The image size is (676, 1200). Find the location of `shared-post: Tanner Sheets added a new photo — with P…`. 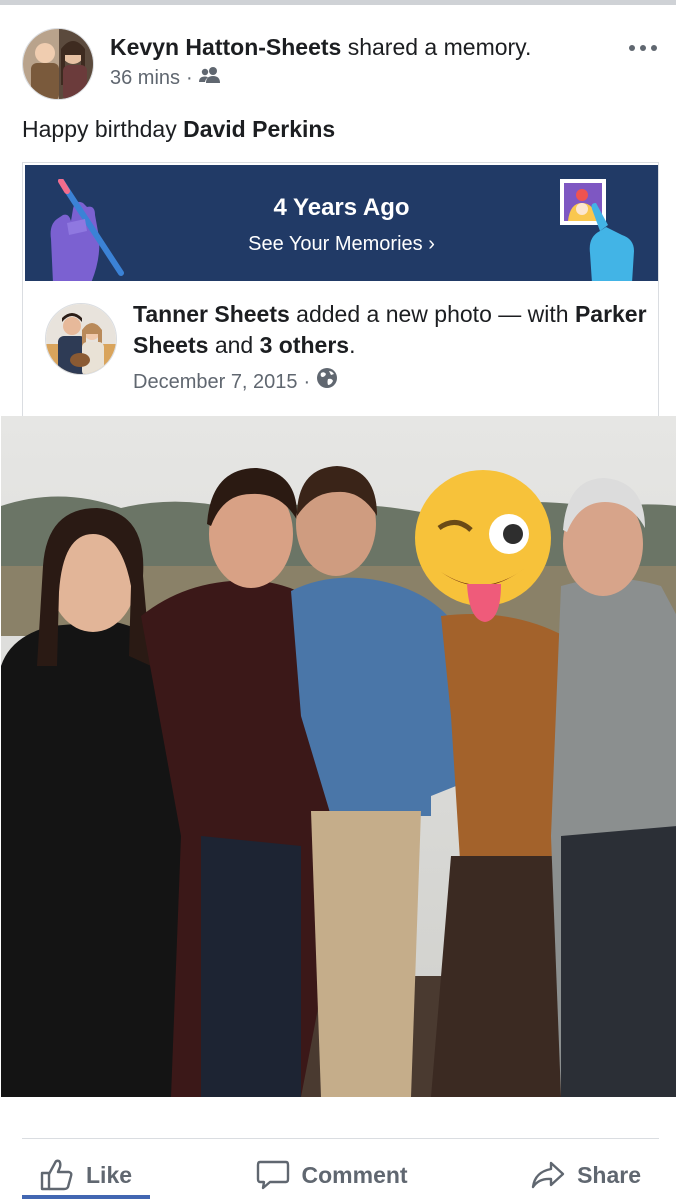

shared-post: Tanner Sheets added a new photo — with P… is located at coordinates (346, 349).